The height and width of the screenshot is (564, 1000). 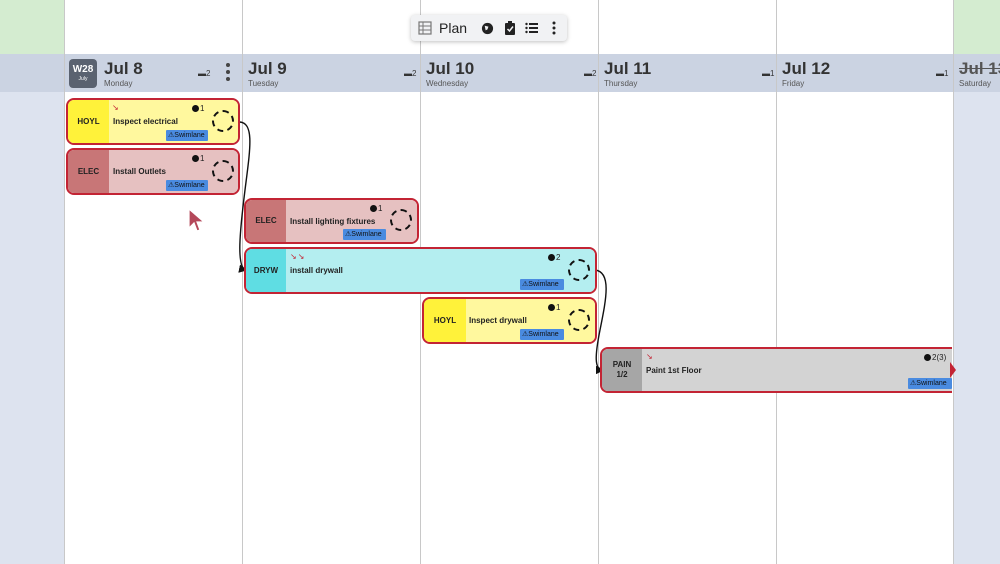 I want to click on plan-label: Plan, so click(x=453, y=28).